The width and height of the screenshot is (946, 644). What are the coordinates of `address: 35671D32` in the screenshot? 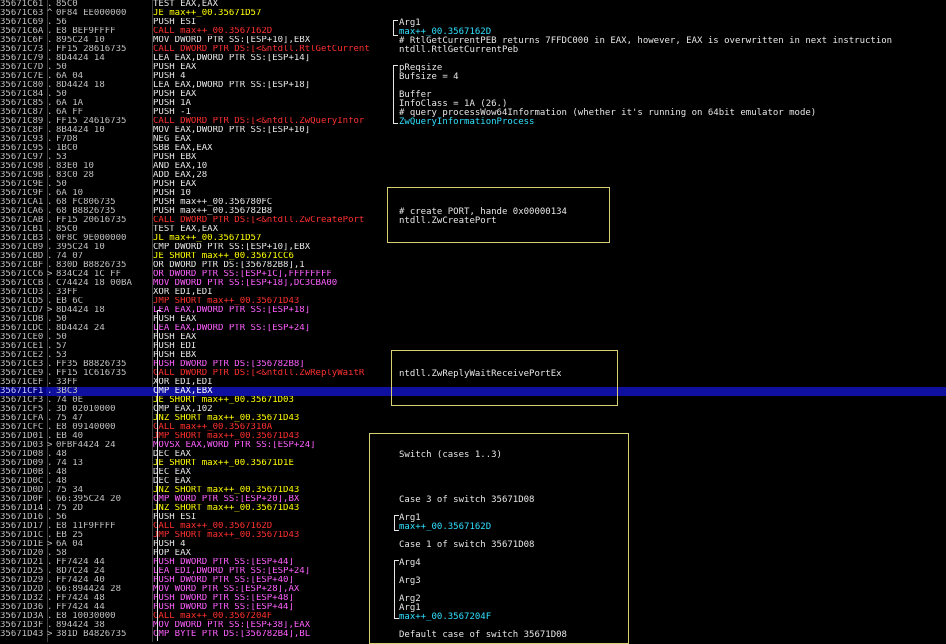 It's located at (22, 598).